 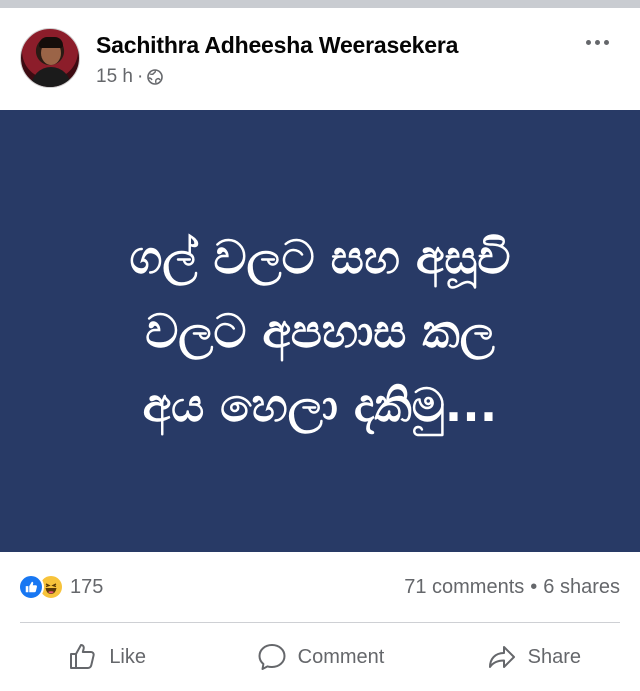 I want to click on like-icon, so click(x=82, y=656).